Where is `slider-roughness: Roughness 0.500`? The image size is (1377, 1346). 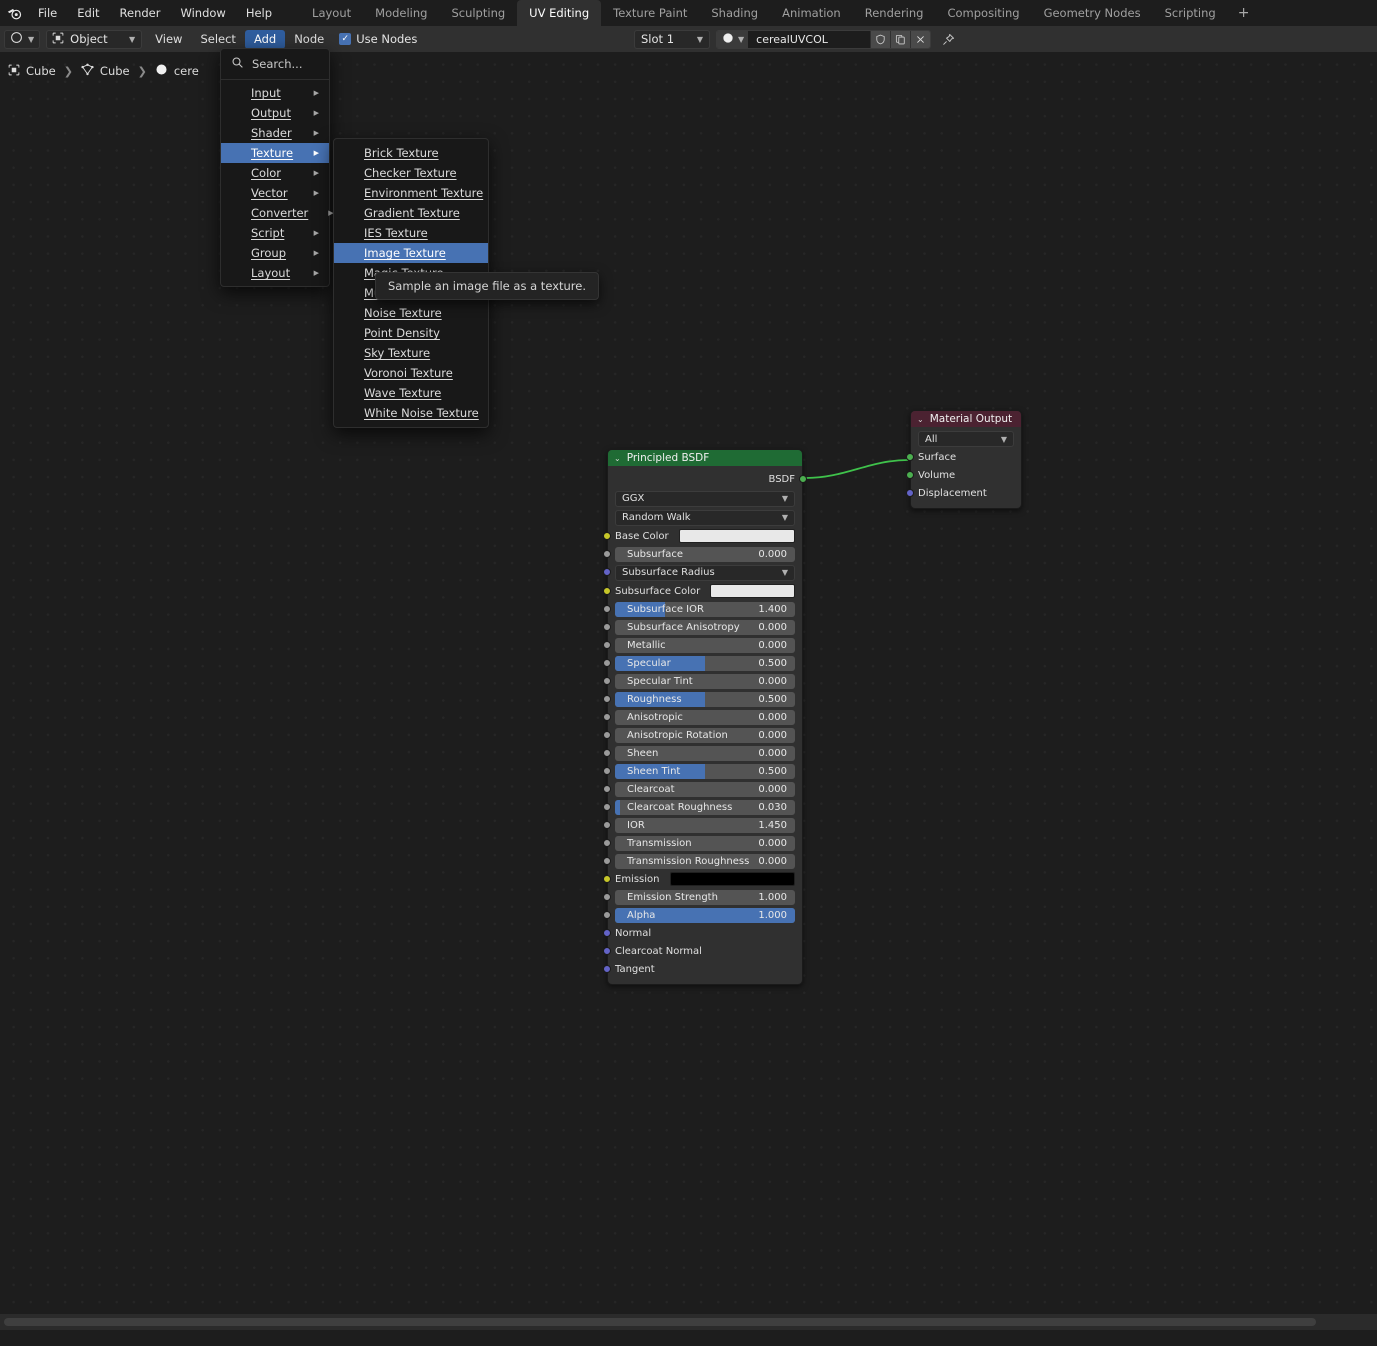 slider-roughness: Roughness 0.500 is located at coordinates (705, 699).